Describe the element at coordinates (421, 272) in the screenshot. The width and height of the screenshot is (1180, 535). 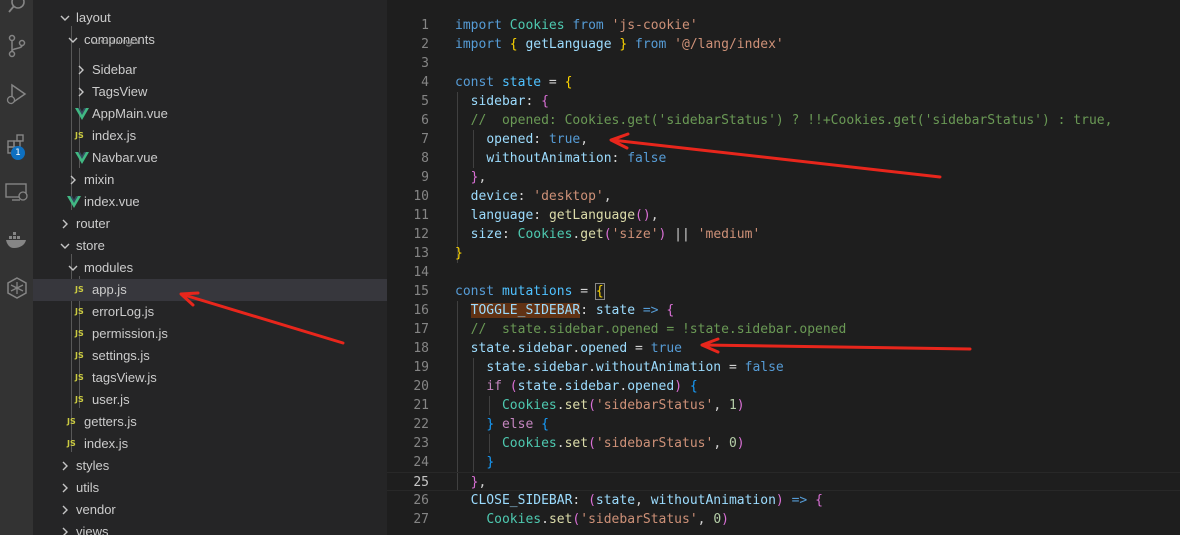
I see `line-number: 14` at that location.